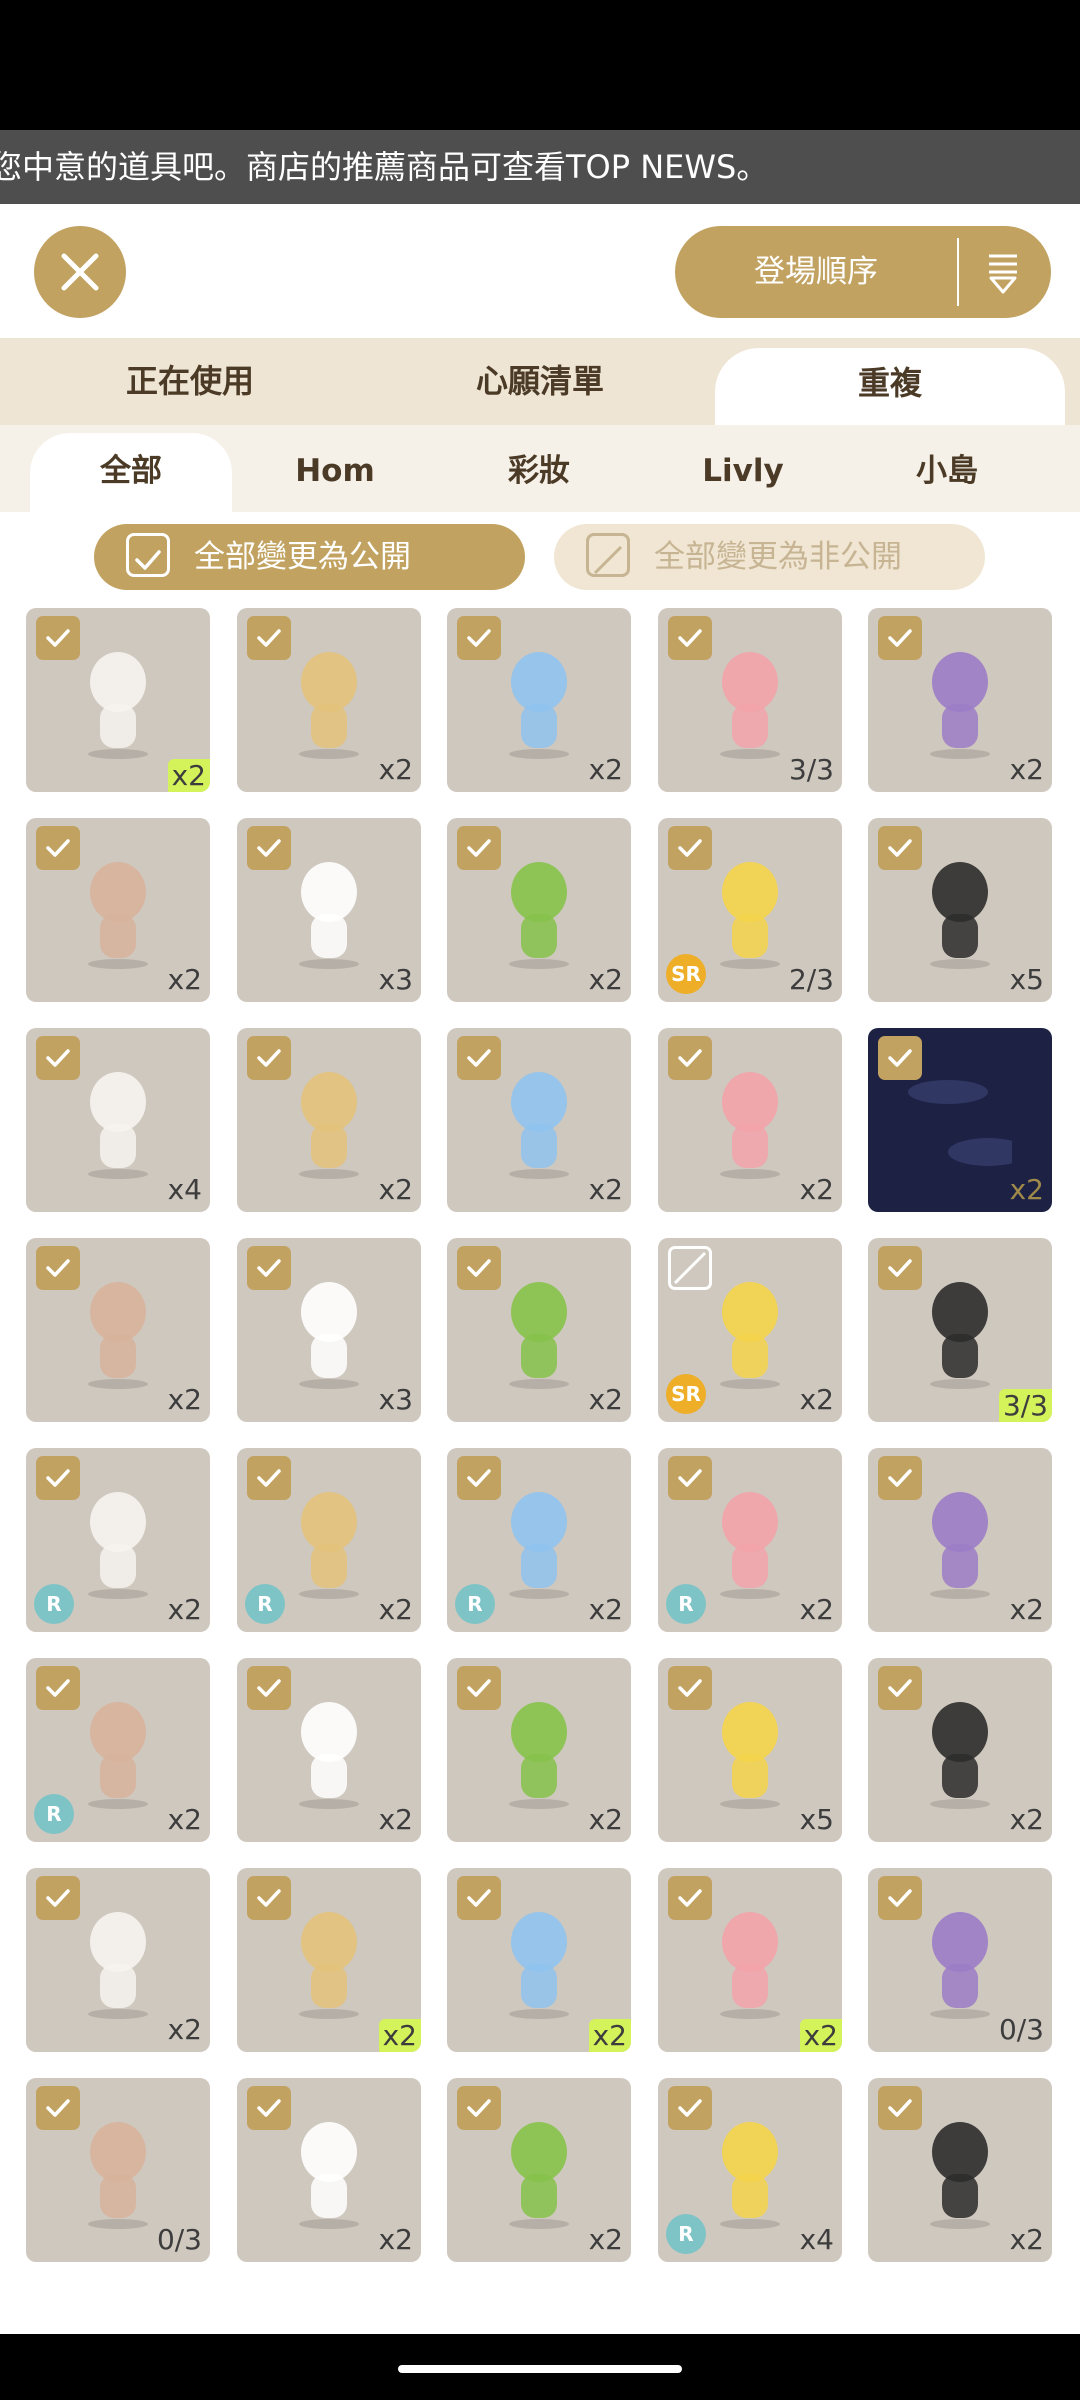  Describe the element at coordinates (750, 910) in the screenshot. I see `item-card: SR 2/3` at that location.